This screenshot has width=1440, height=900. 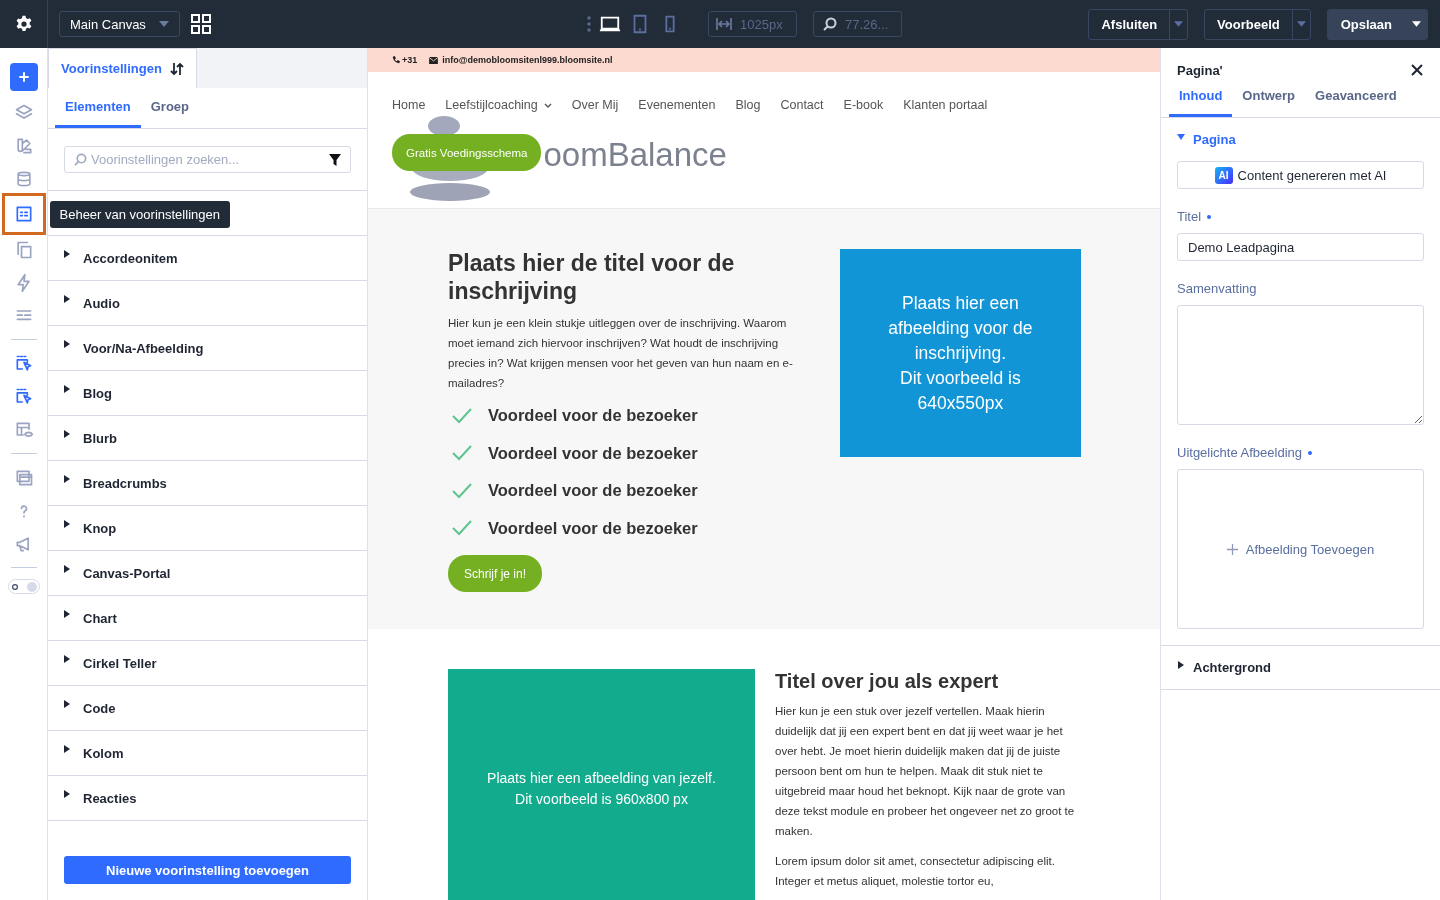 I want to click on preset-group: Reacties, so click(x=207, y=798).